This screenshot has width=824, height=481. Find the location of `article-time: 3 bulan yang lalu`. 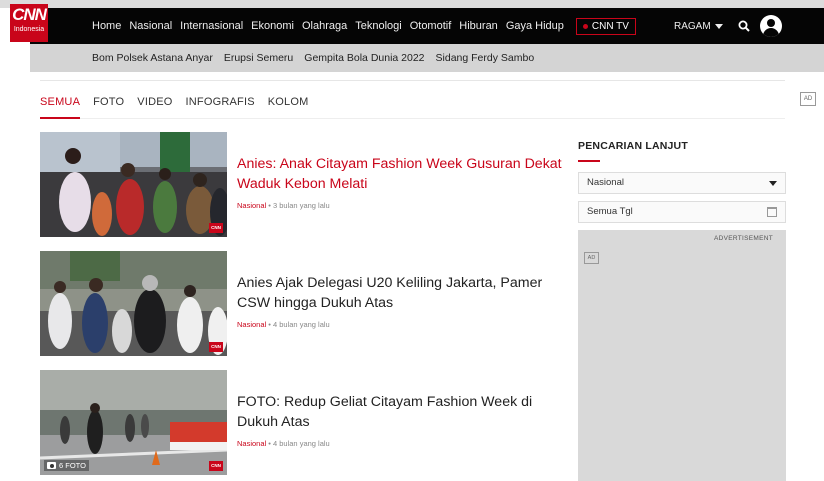

article-time: 3 bulan yang lalu is located at coordinates (301, 205).